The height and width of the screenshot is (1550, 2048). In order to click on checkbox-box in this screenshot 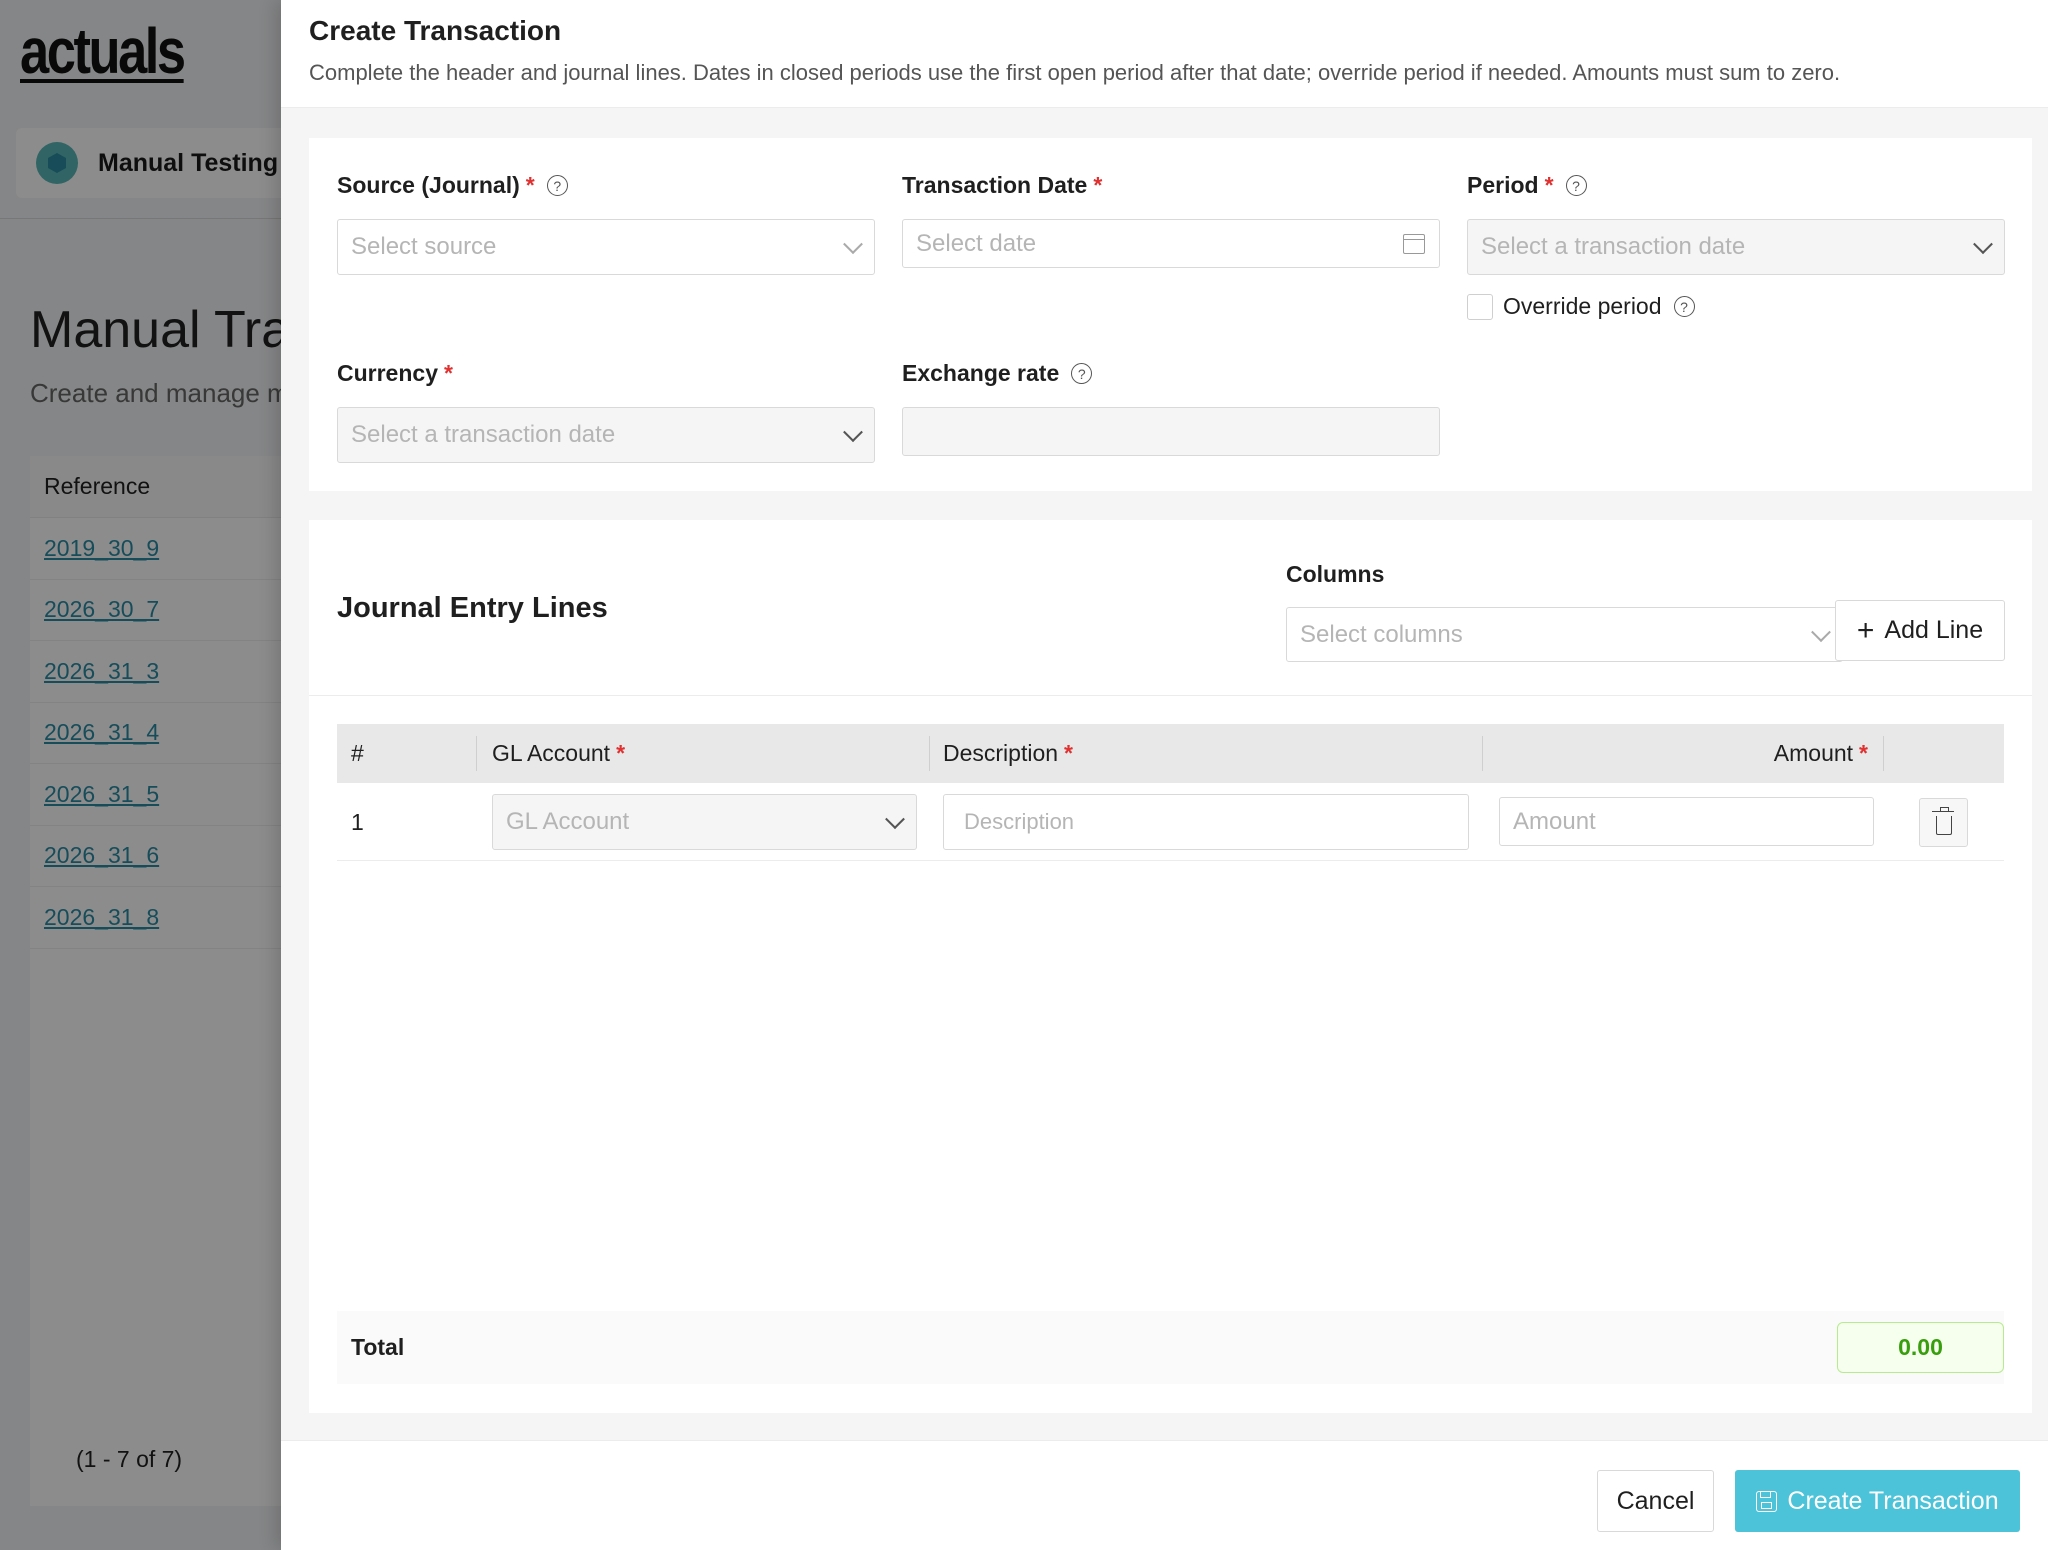, I will do `click(1480, 306)`.